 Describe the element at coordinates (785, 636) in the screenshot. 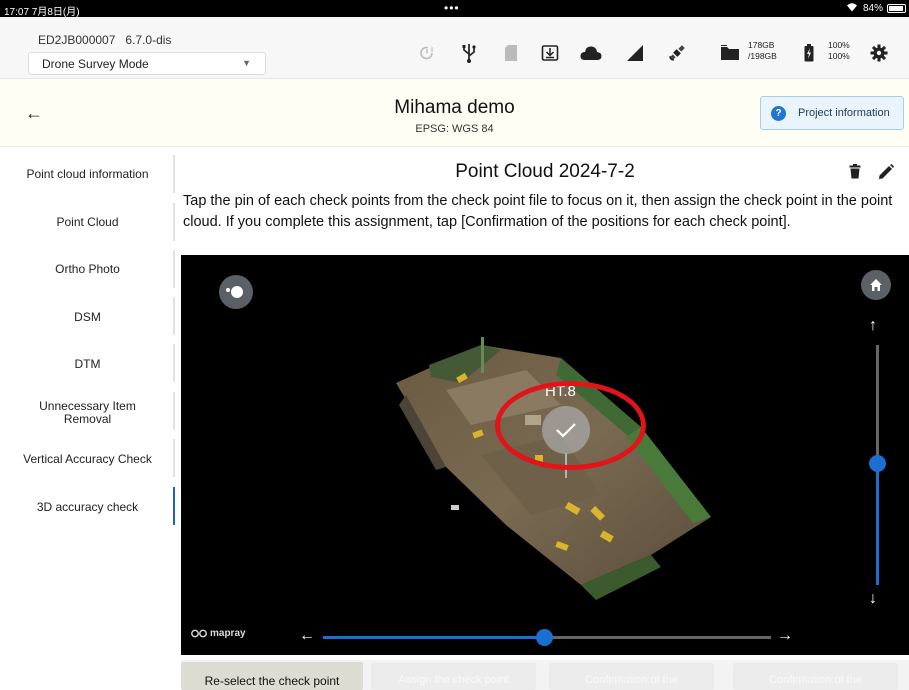

I see `arrow-right-icon: →` at that location.